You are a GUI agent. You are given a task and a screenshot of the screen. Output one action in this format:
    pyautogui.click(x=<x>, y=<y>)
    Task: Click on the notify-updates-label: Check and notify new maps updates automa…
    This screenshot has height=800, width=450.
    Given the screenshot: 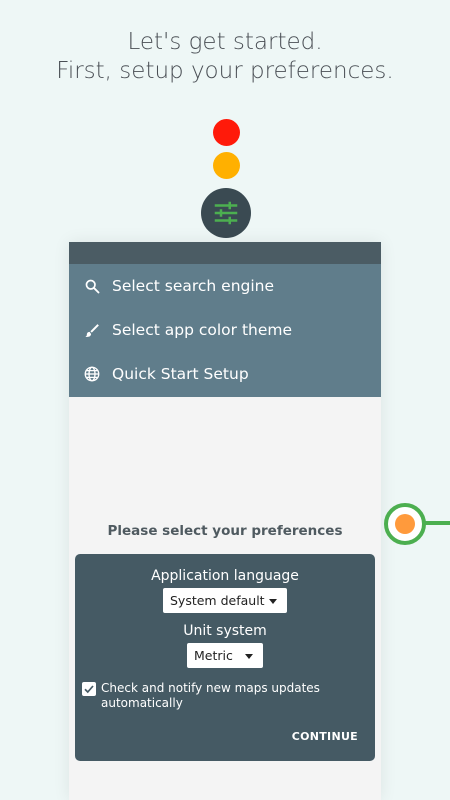 What is the action you would take?
    pyautogui.click(x=210, y=695)
    